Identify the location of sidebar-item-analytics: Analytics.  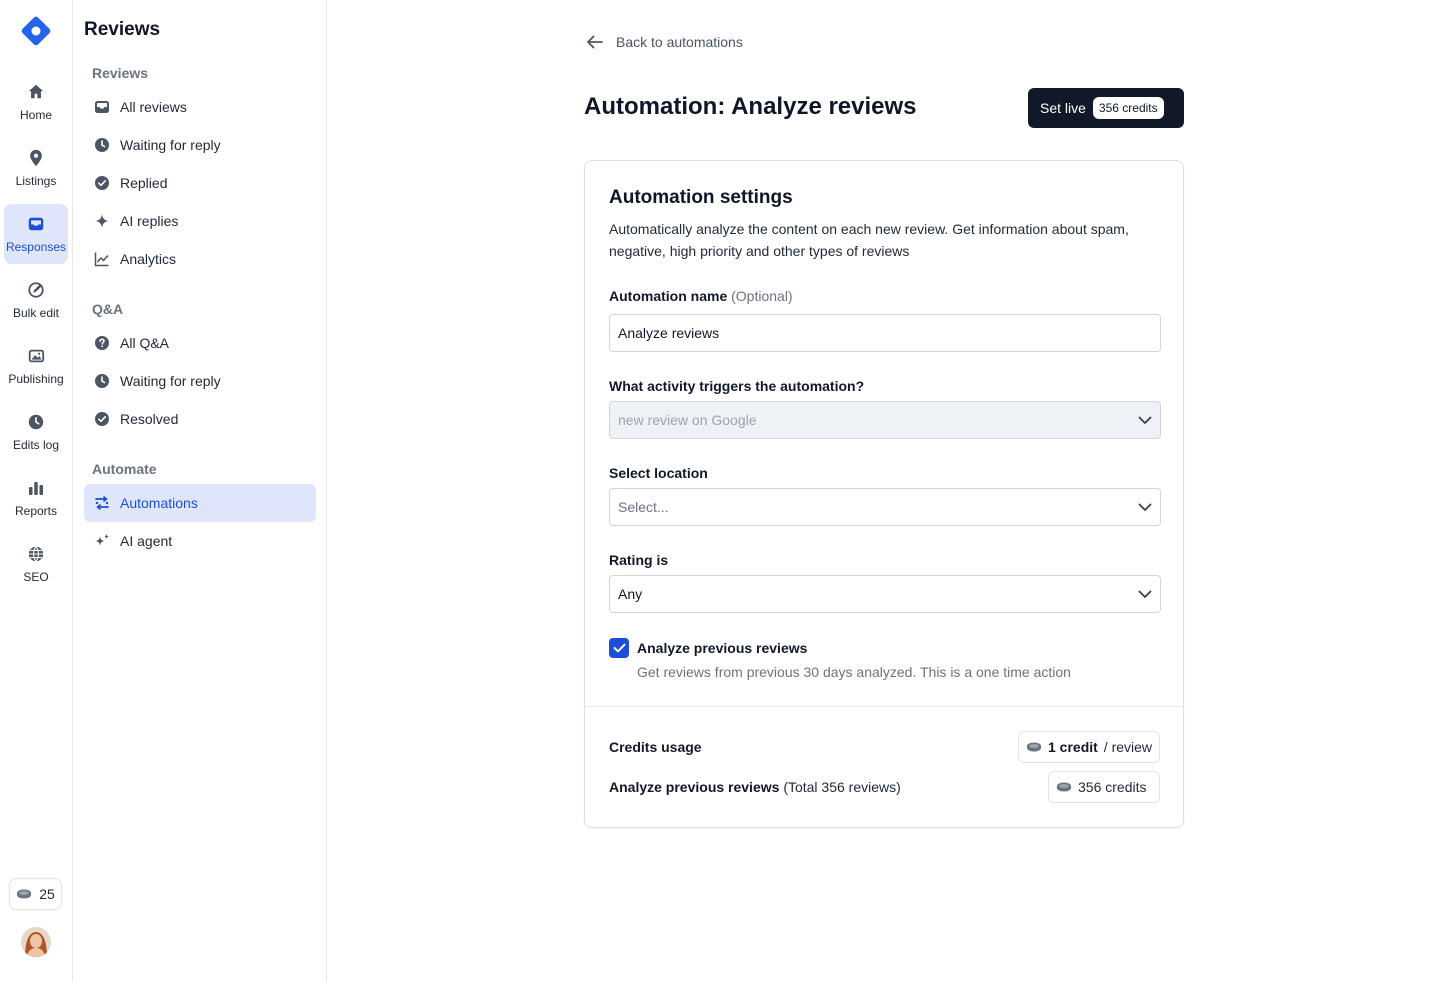
(200, 259).